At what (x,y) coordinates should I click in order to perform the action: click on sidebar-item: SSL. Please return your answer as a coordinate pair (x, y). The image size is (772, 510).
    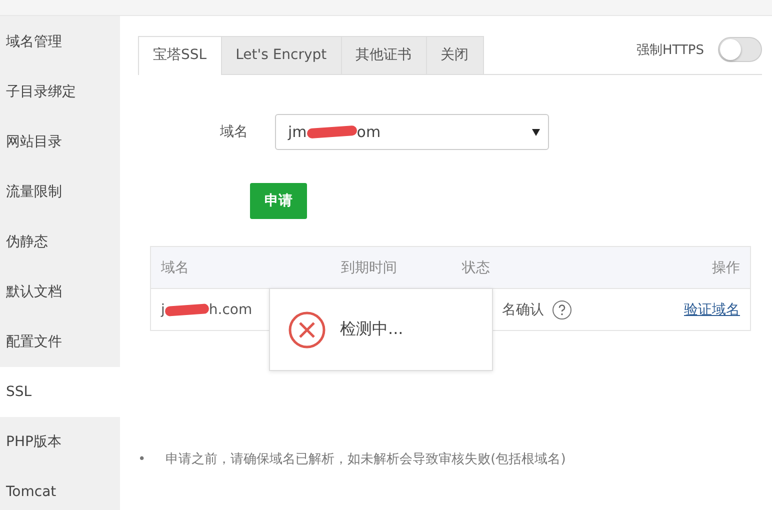
    Looking at the image, I should click on (60, 392).